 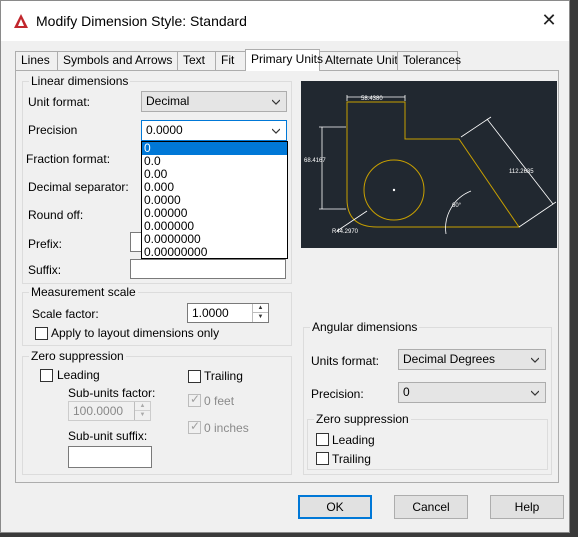 I want to click on help-button: Help, so click(x=527, y=507).